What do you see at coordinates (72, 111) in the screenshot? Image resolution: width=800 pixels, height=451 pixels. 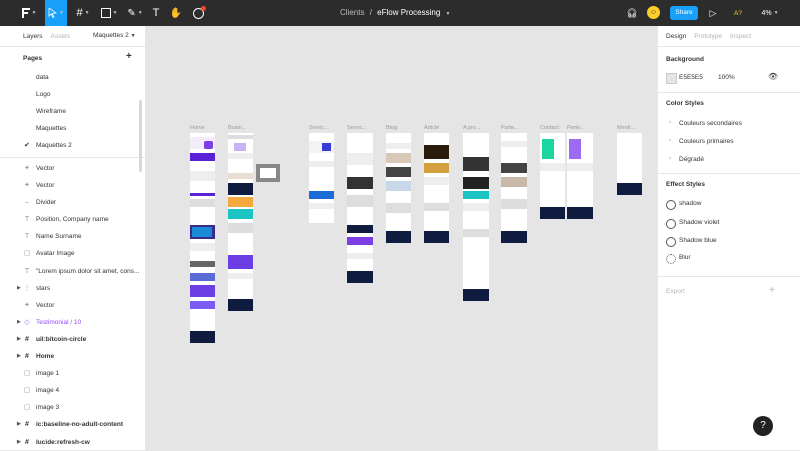 I see `page-item: Wireframe` at bounding box center [72, 111].